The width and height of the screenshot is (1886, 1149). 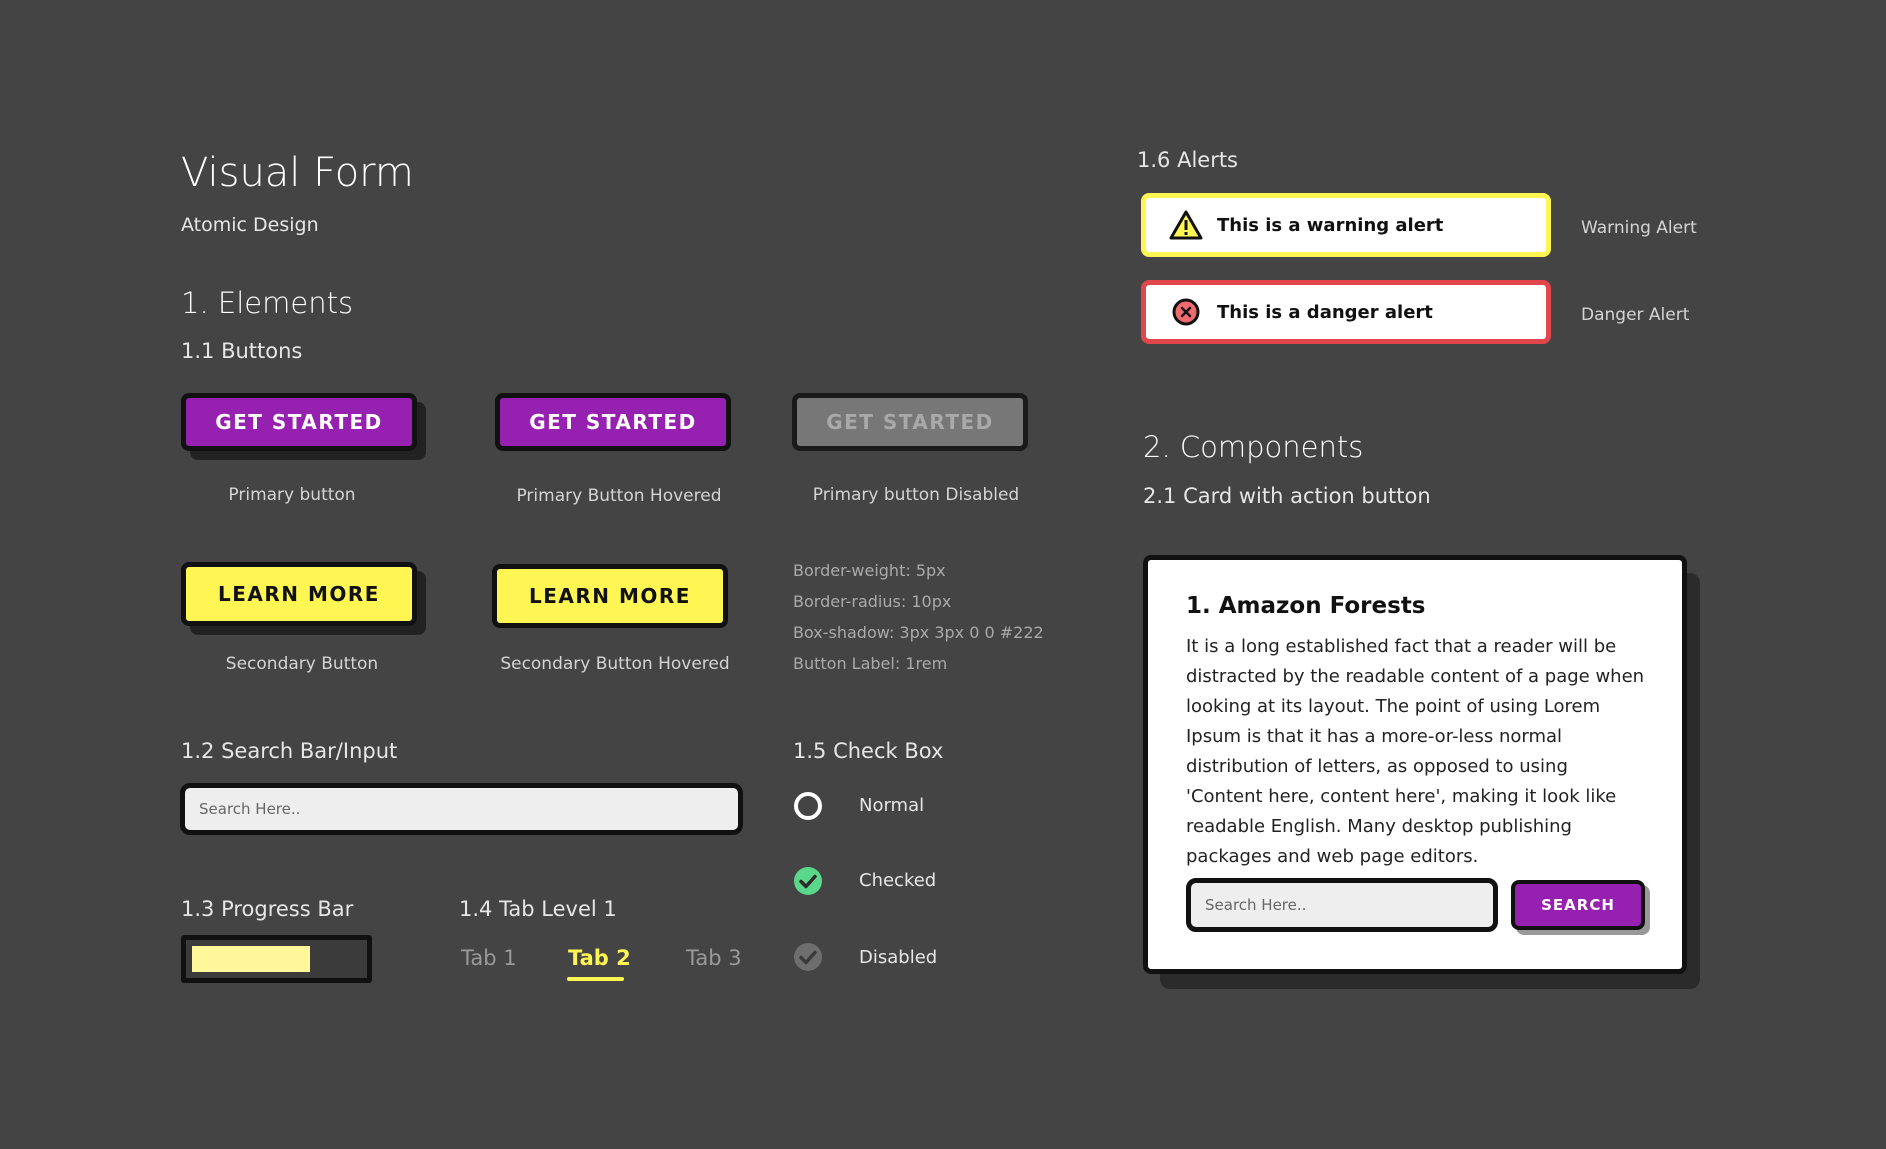 I want to click on spec-box-shadow: Box-shadow: 3px 3px 0 0 #222, so click(x=918, y=632).